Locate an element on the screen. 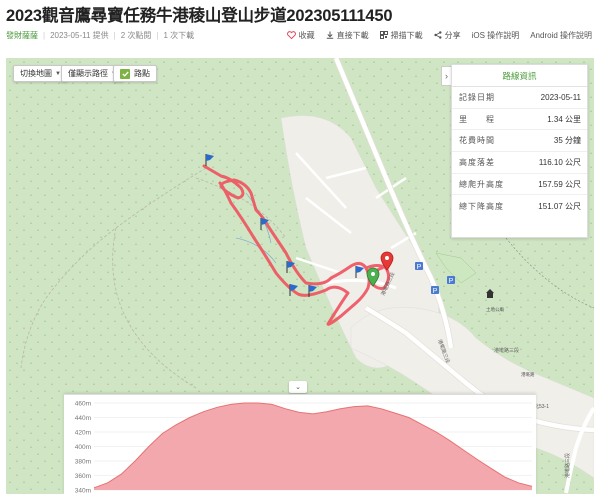 The width and height of the screenshot is (600, 494). info-label: 總爬升高度 is located at coordinates (481, 184).